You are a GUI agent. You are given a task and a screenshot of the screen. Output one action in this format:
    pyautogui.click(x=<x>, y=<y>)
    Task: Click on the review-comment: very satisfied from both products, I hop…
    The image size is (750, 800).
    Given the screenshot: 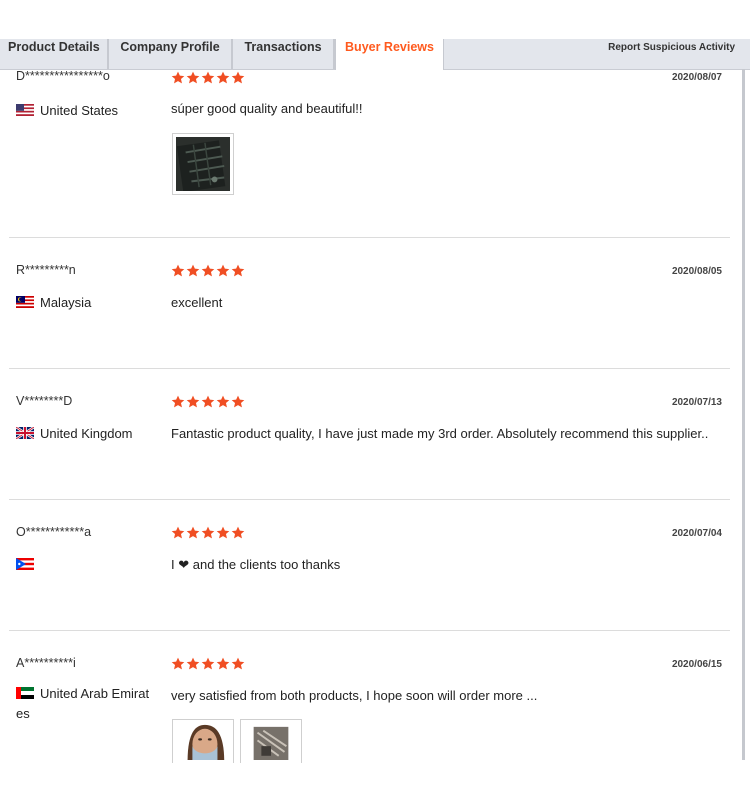 What is the action you would take?
    pyautogui.click(x=354, y=695)
    